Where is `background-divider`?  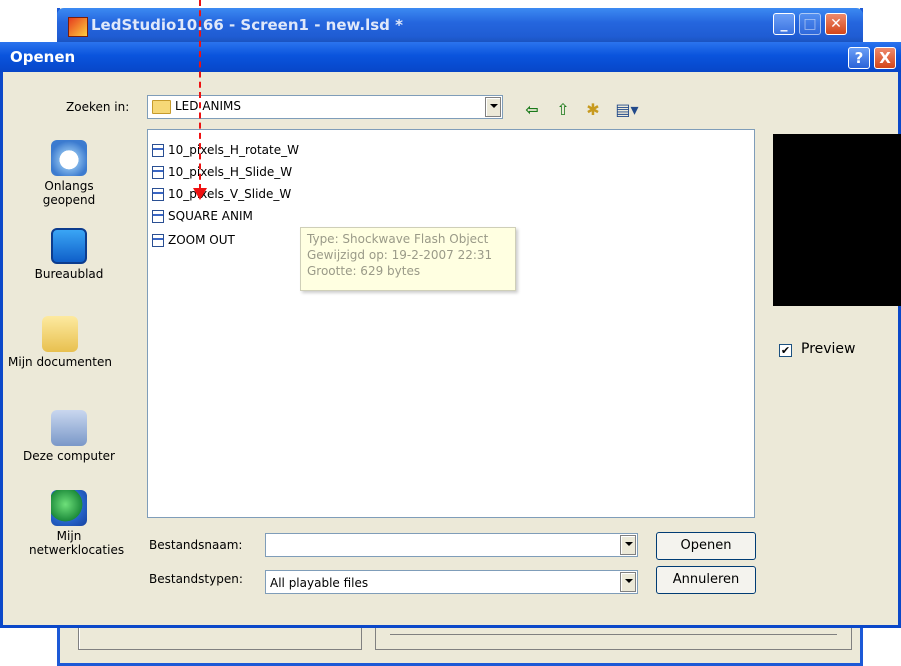
background-divider is located at coordinates (613, 634).